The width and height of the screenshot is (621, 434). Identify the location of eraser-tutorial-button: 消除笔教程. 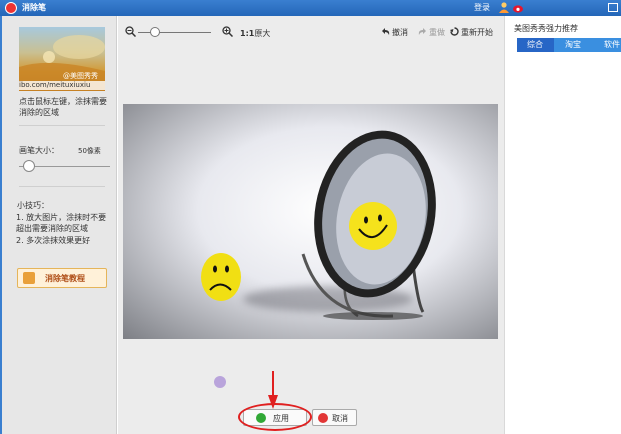
(62, 278).